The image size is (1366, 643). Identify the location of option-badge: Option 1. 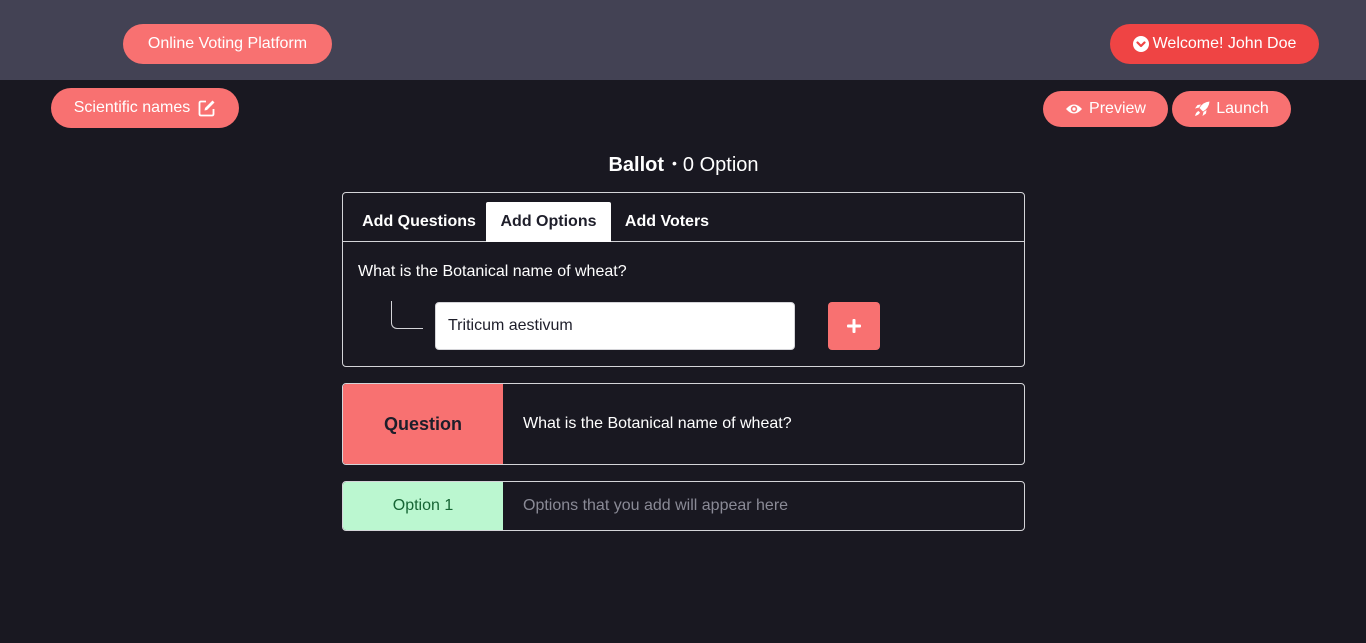
(423, 506).